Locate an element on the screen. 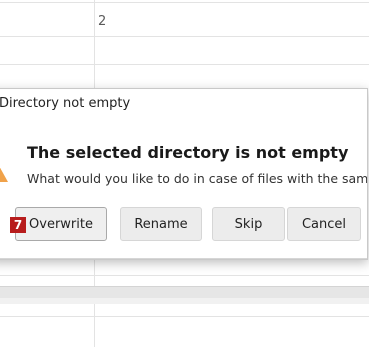 The width and height of the screenshot is (369, 347). warning-icon is located at coordinates (4, 174).